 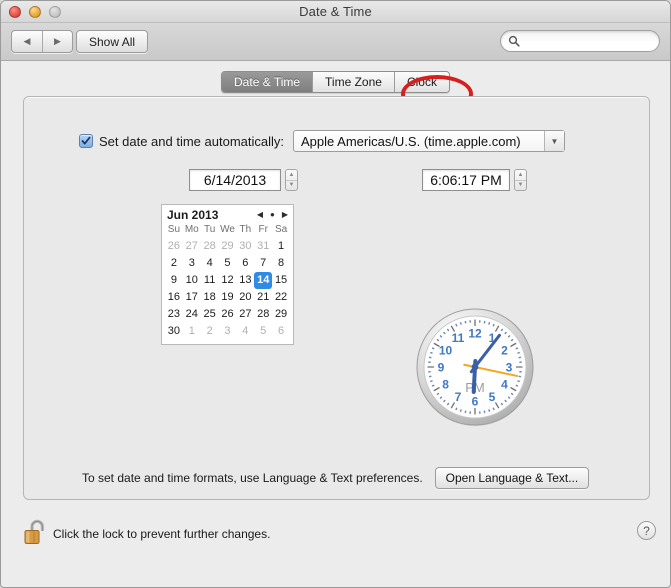 What do you see at coordinates (263, 246) in the screenshot?
I see `calendar-day: 31` at bounding box center [263, 246].